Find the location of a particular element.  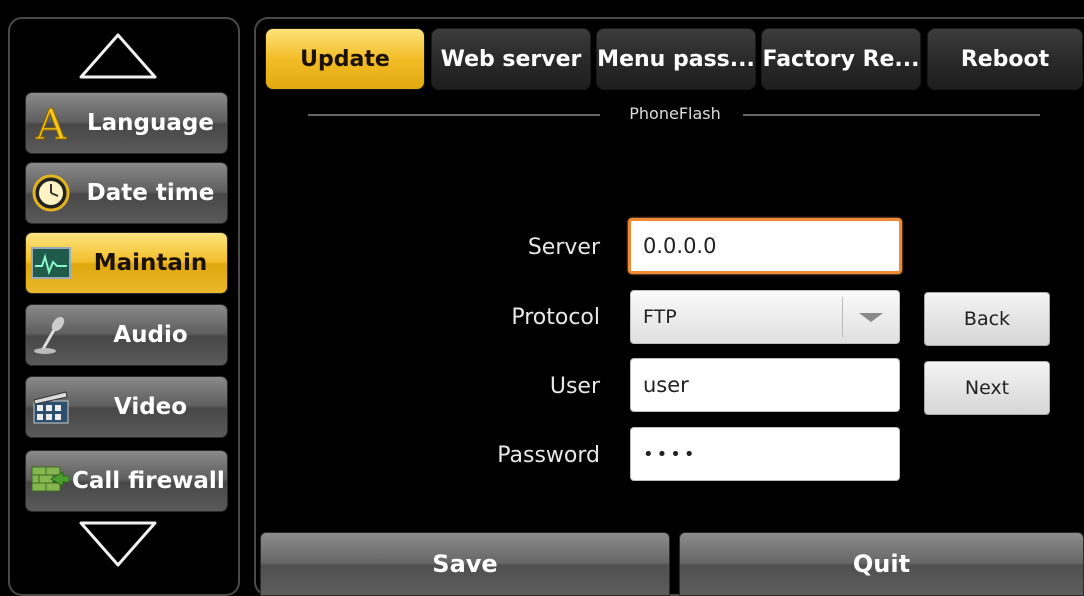

sidebar-item-label: Video is located at coordinates (150, 407).